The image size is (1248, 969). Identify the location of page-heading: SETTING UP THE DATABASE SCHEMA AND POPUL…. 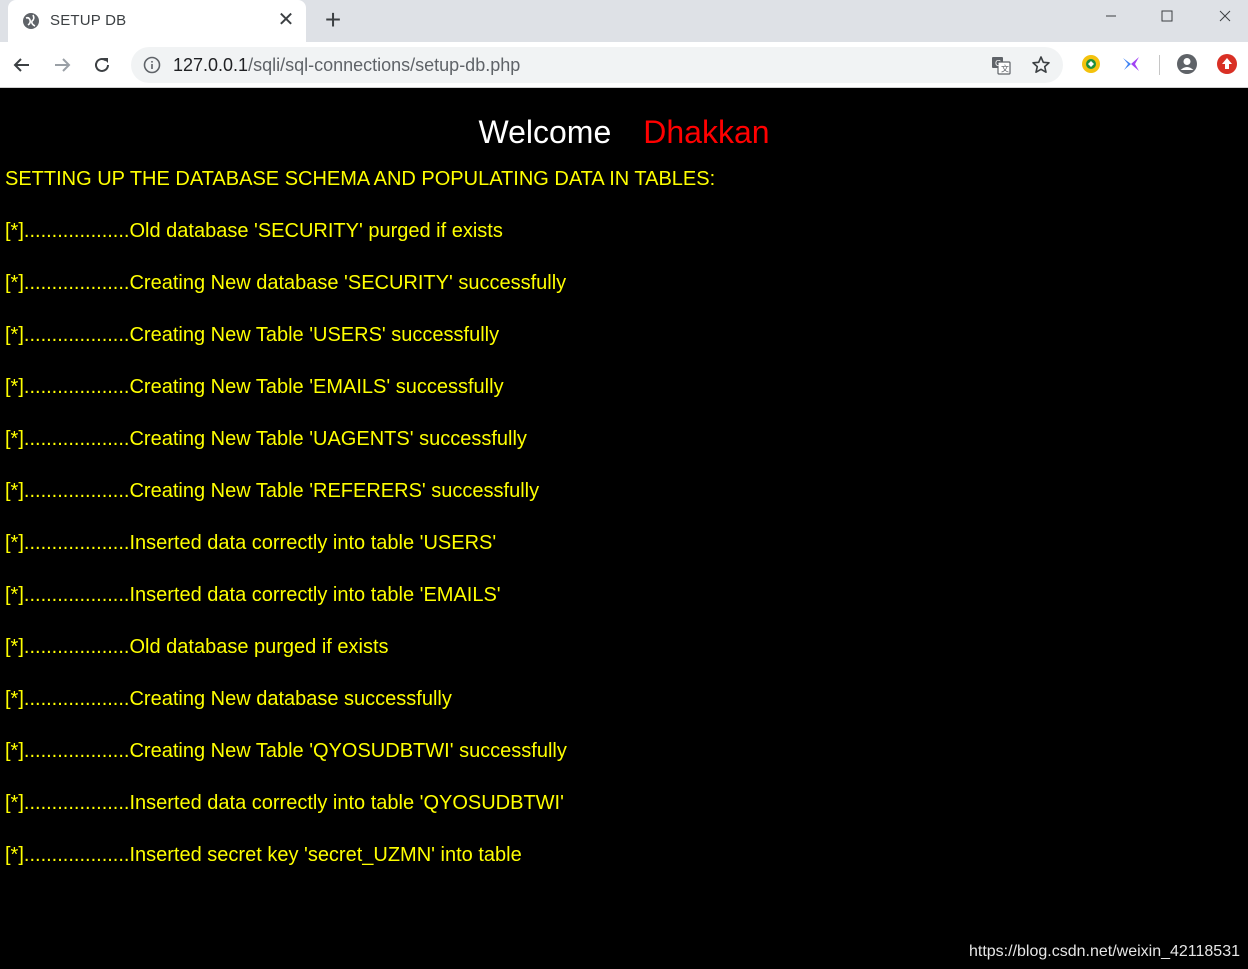
(360, 179).